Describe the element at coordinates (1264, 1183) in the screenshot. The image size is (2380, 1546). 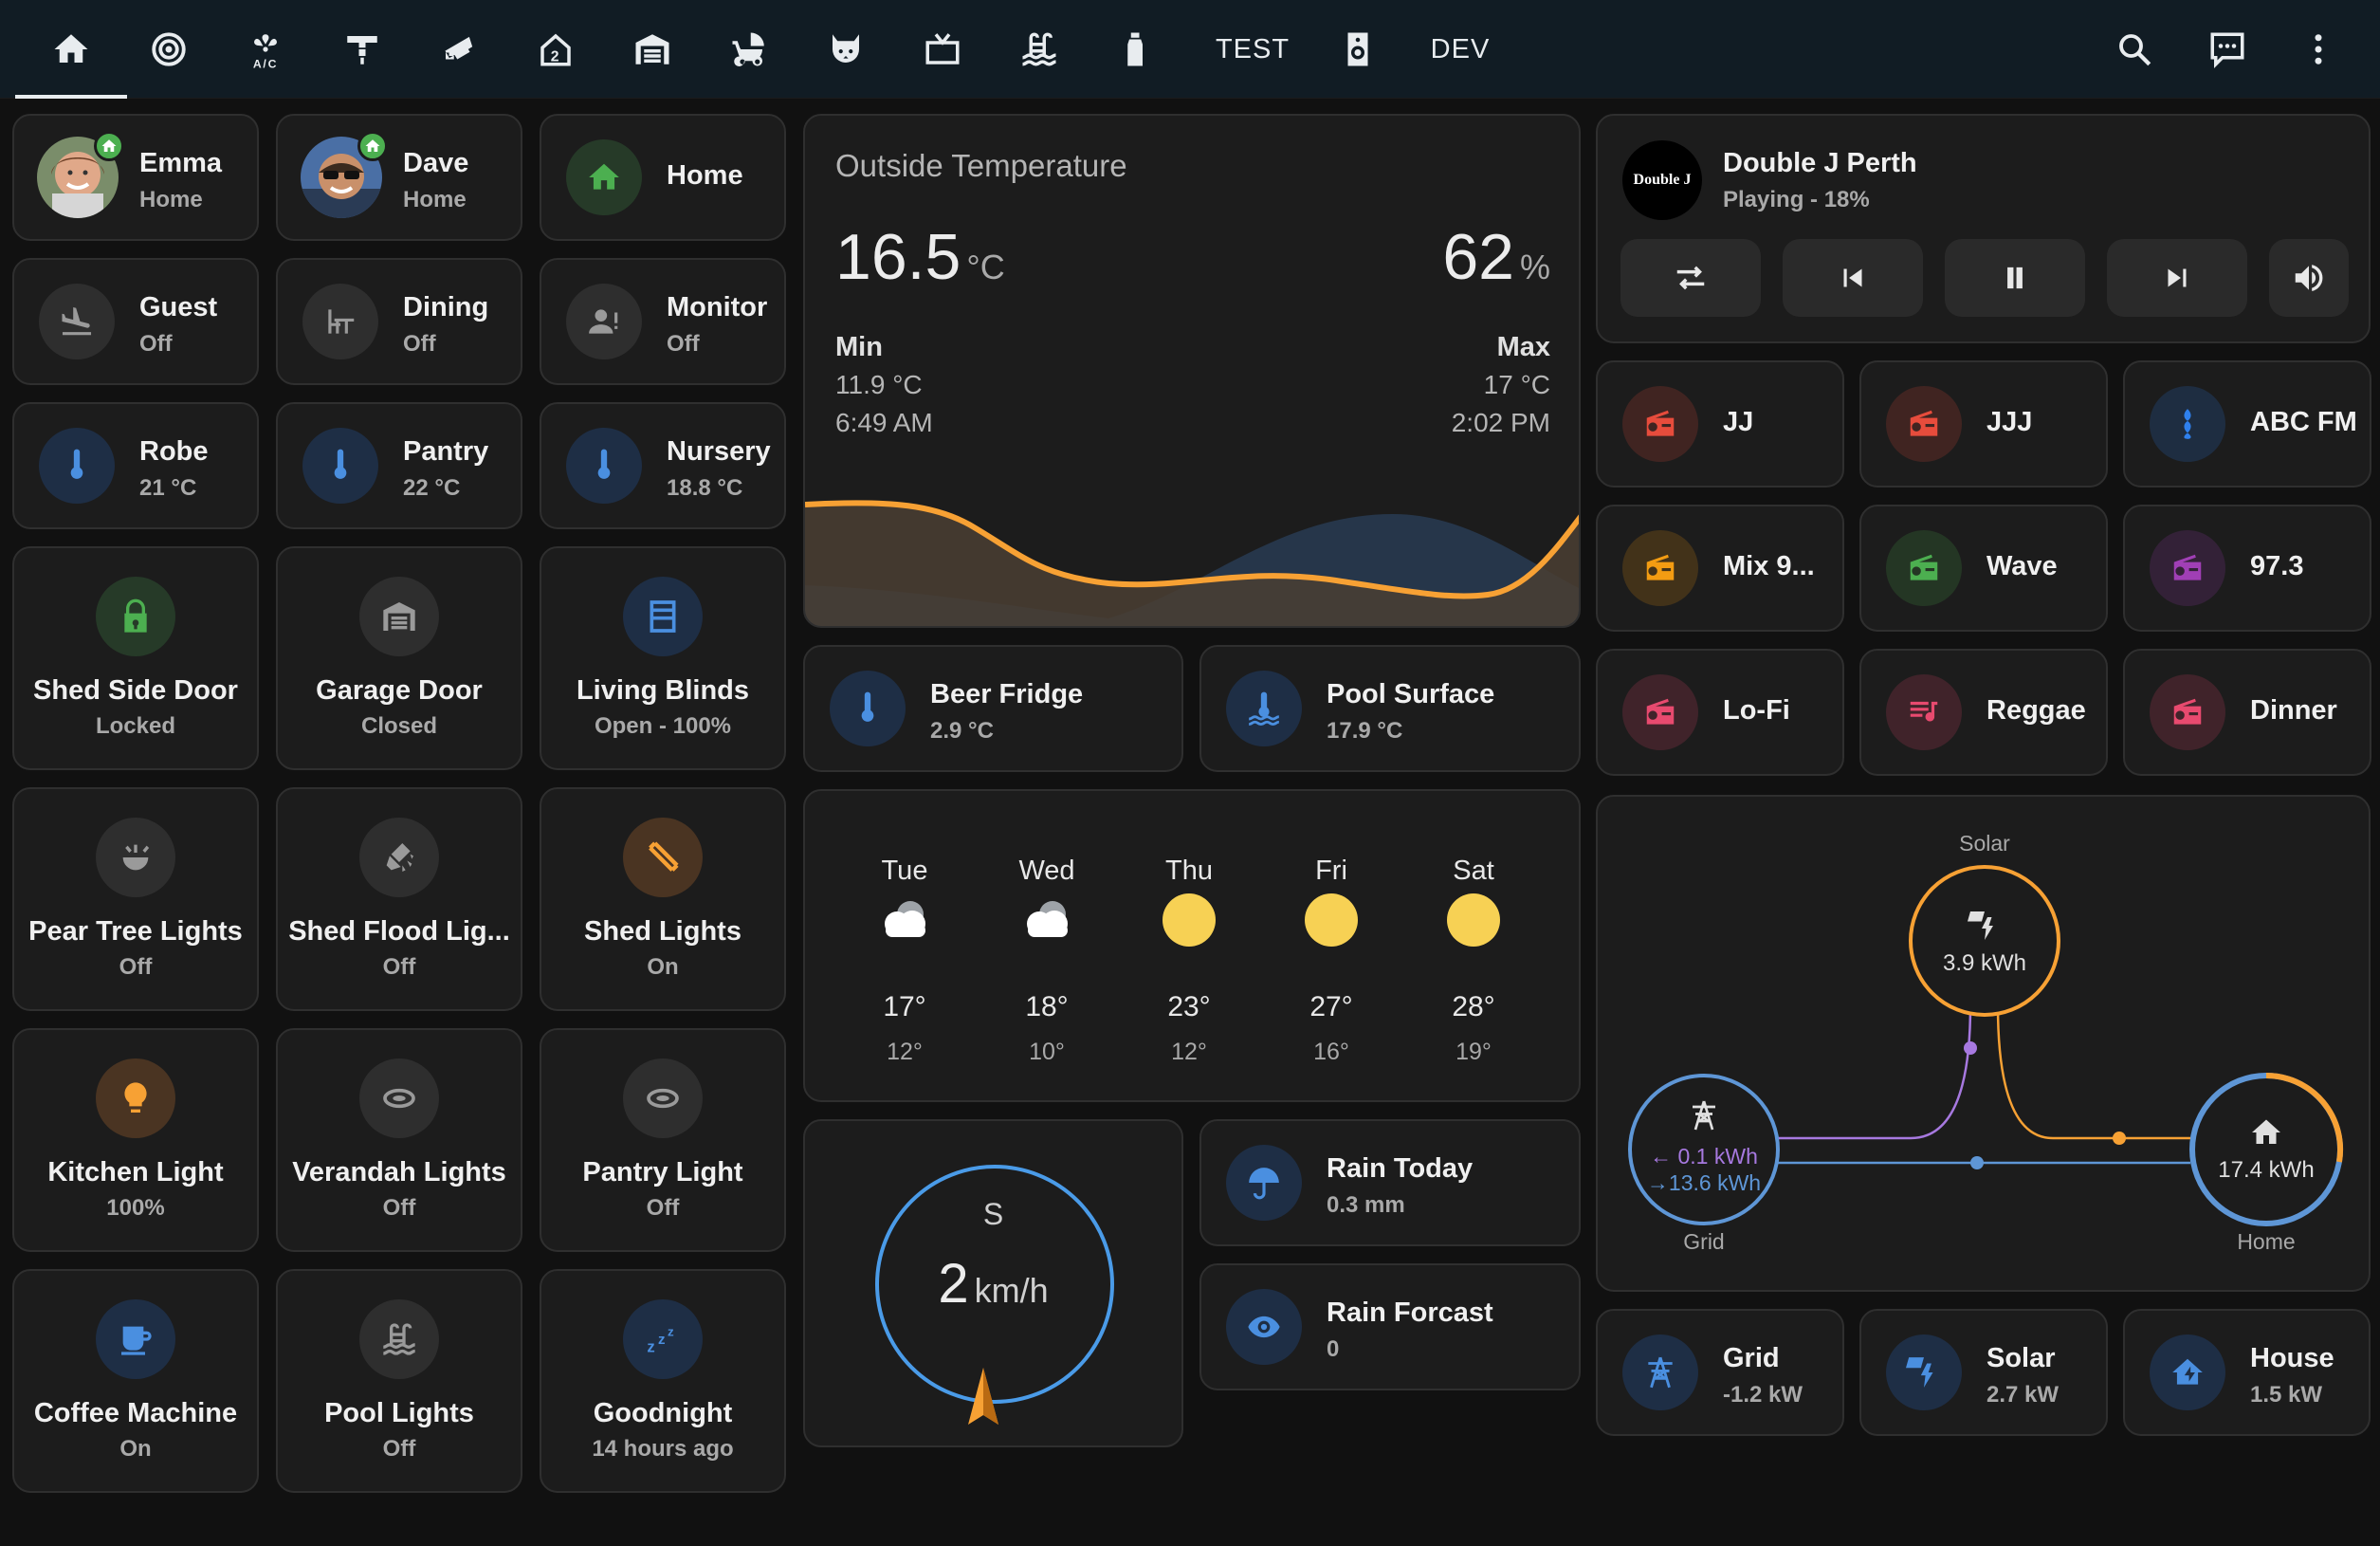
I see `umbrella-icon` at that location.